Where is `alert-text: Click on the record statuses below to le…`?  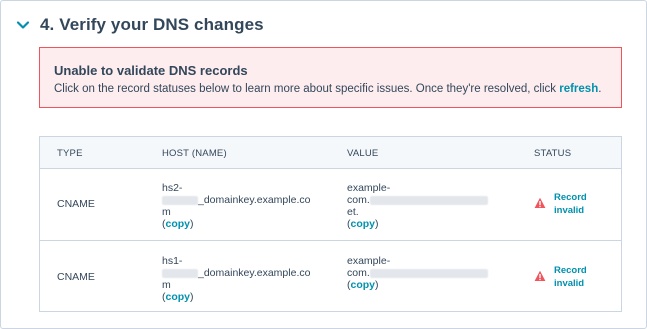
alert-text: Click on the record statuses below to le… is located at coordinates (307, 89).